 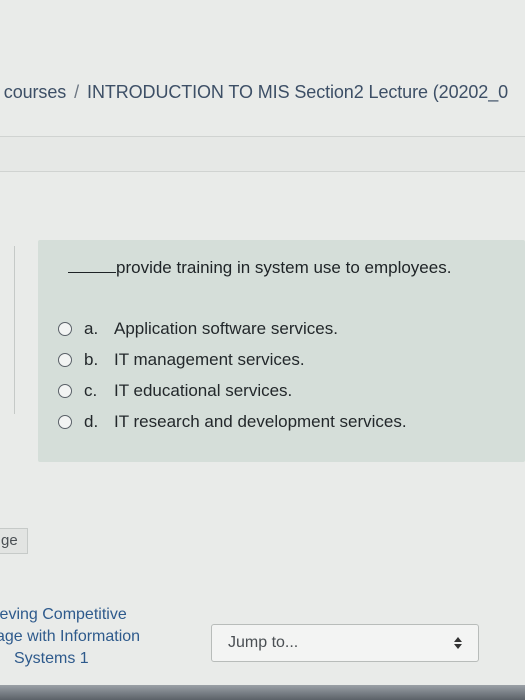 I want to click on option-b: b. IT management services., so click(x=232, y=359).